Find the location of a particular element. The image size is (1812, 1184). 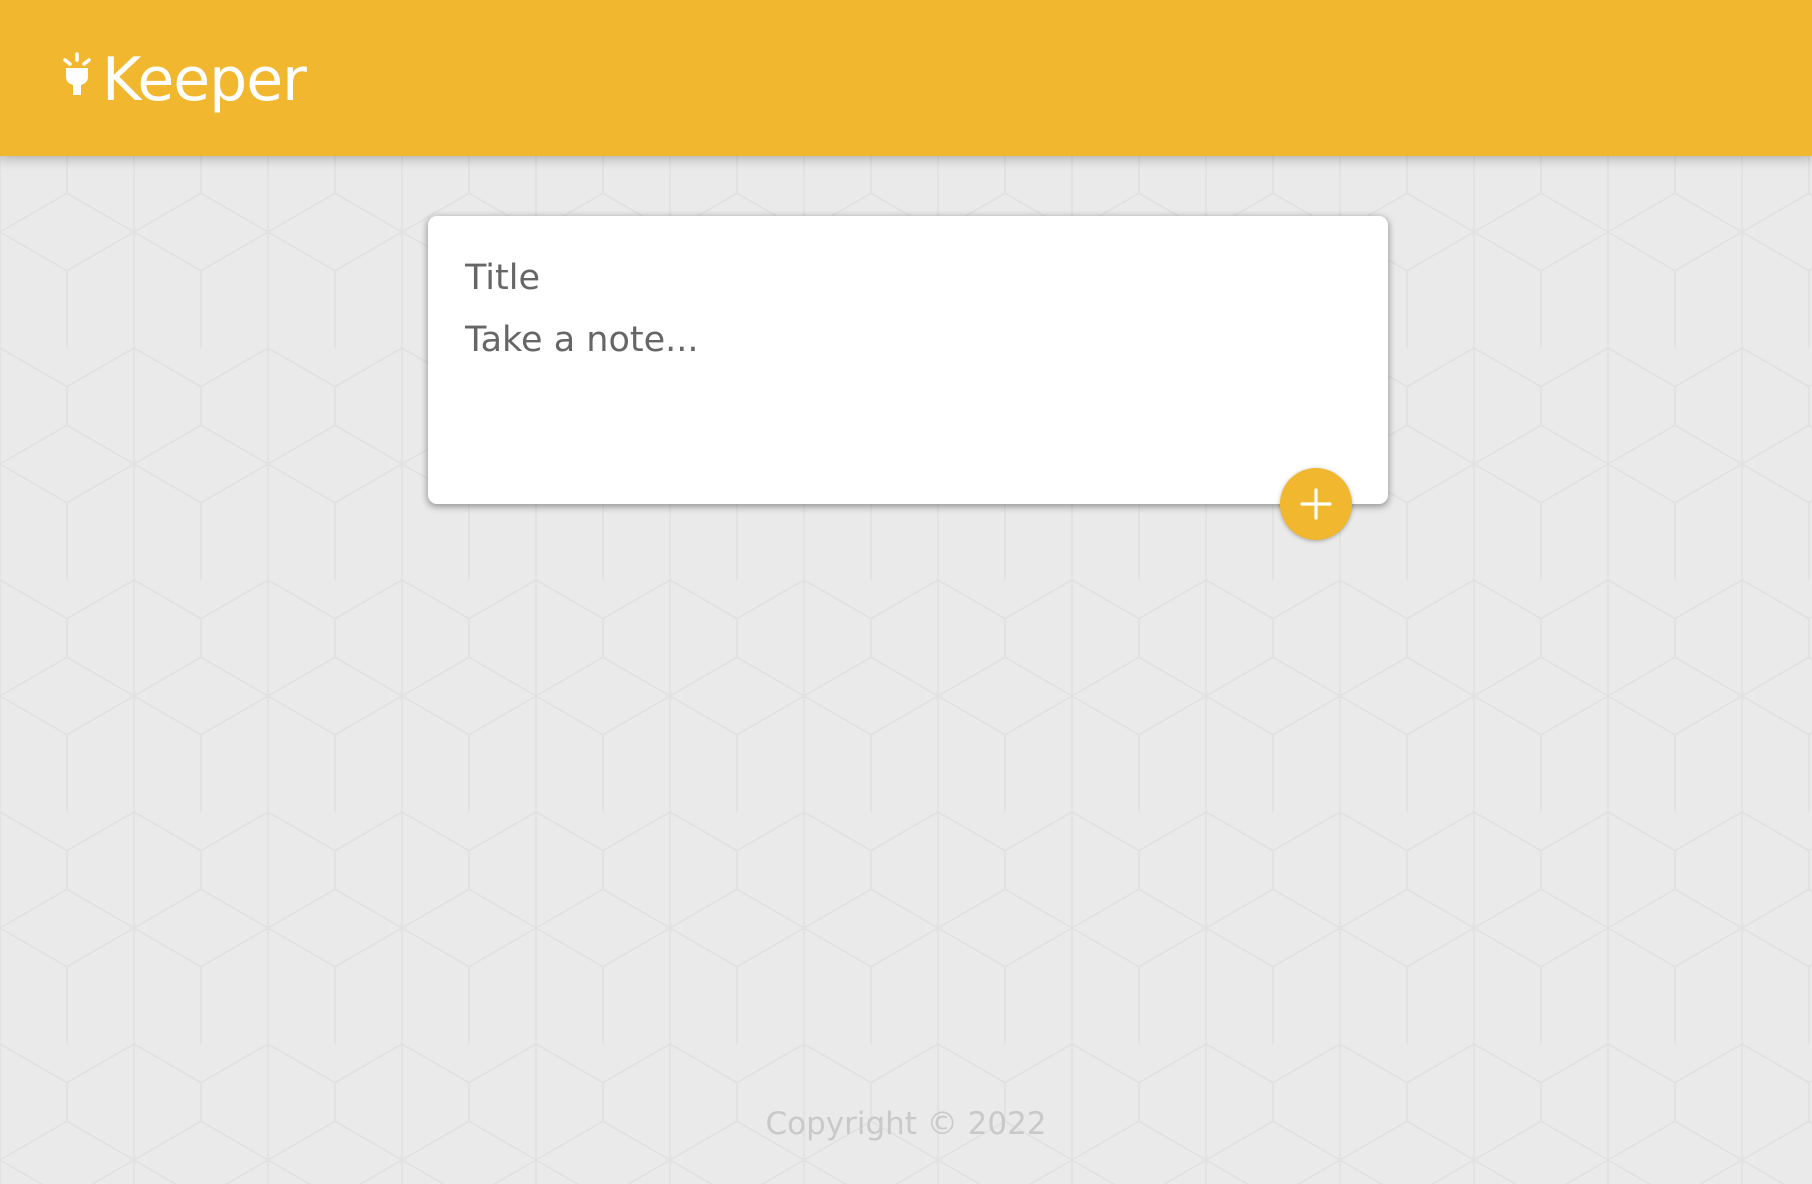

create-note-form is located at coordinates (908, 360).